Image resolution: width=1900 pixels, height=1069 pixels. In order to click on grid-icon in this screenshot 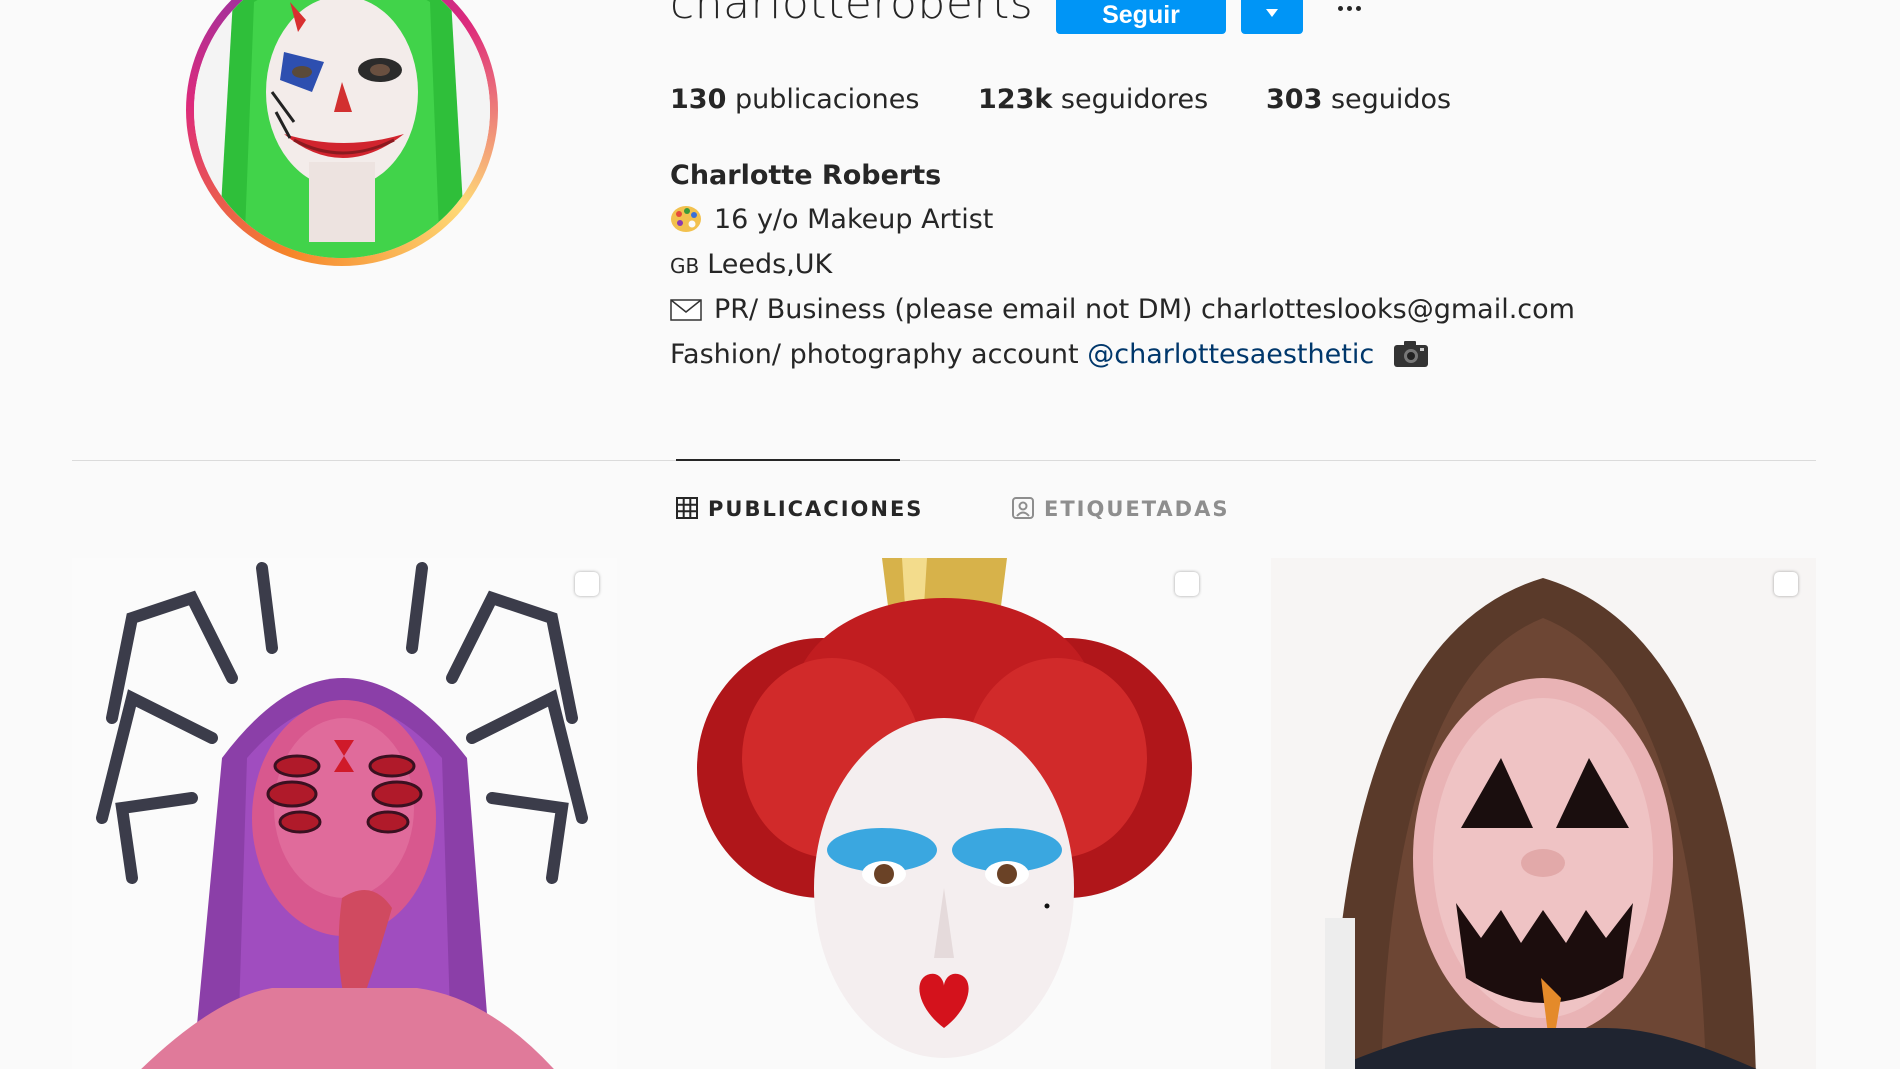, I will do `click(687, 508)`.